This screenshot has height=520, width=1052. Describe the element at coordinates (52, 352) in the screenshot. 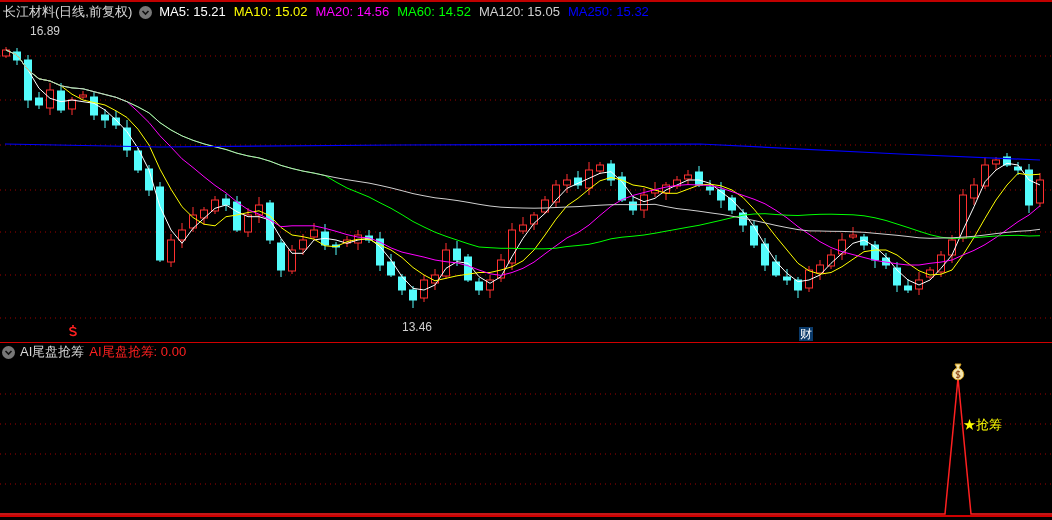

I see `indicator-title: AI尾盘抢筹` at that location.